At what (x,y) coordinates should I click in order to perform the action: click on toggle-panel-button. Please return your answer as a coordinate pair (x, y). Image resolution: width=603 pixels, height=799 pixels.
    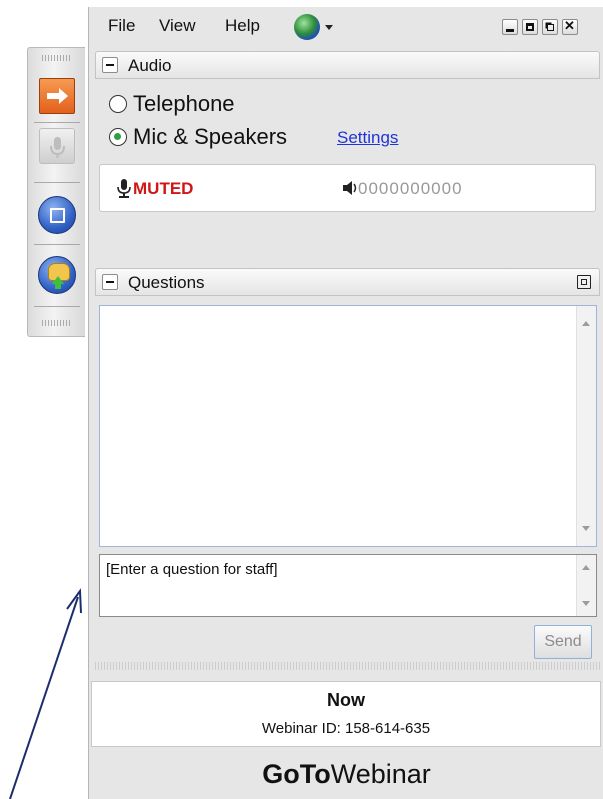
    Looking at the image, I should click on (57, 96).